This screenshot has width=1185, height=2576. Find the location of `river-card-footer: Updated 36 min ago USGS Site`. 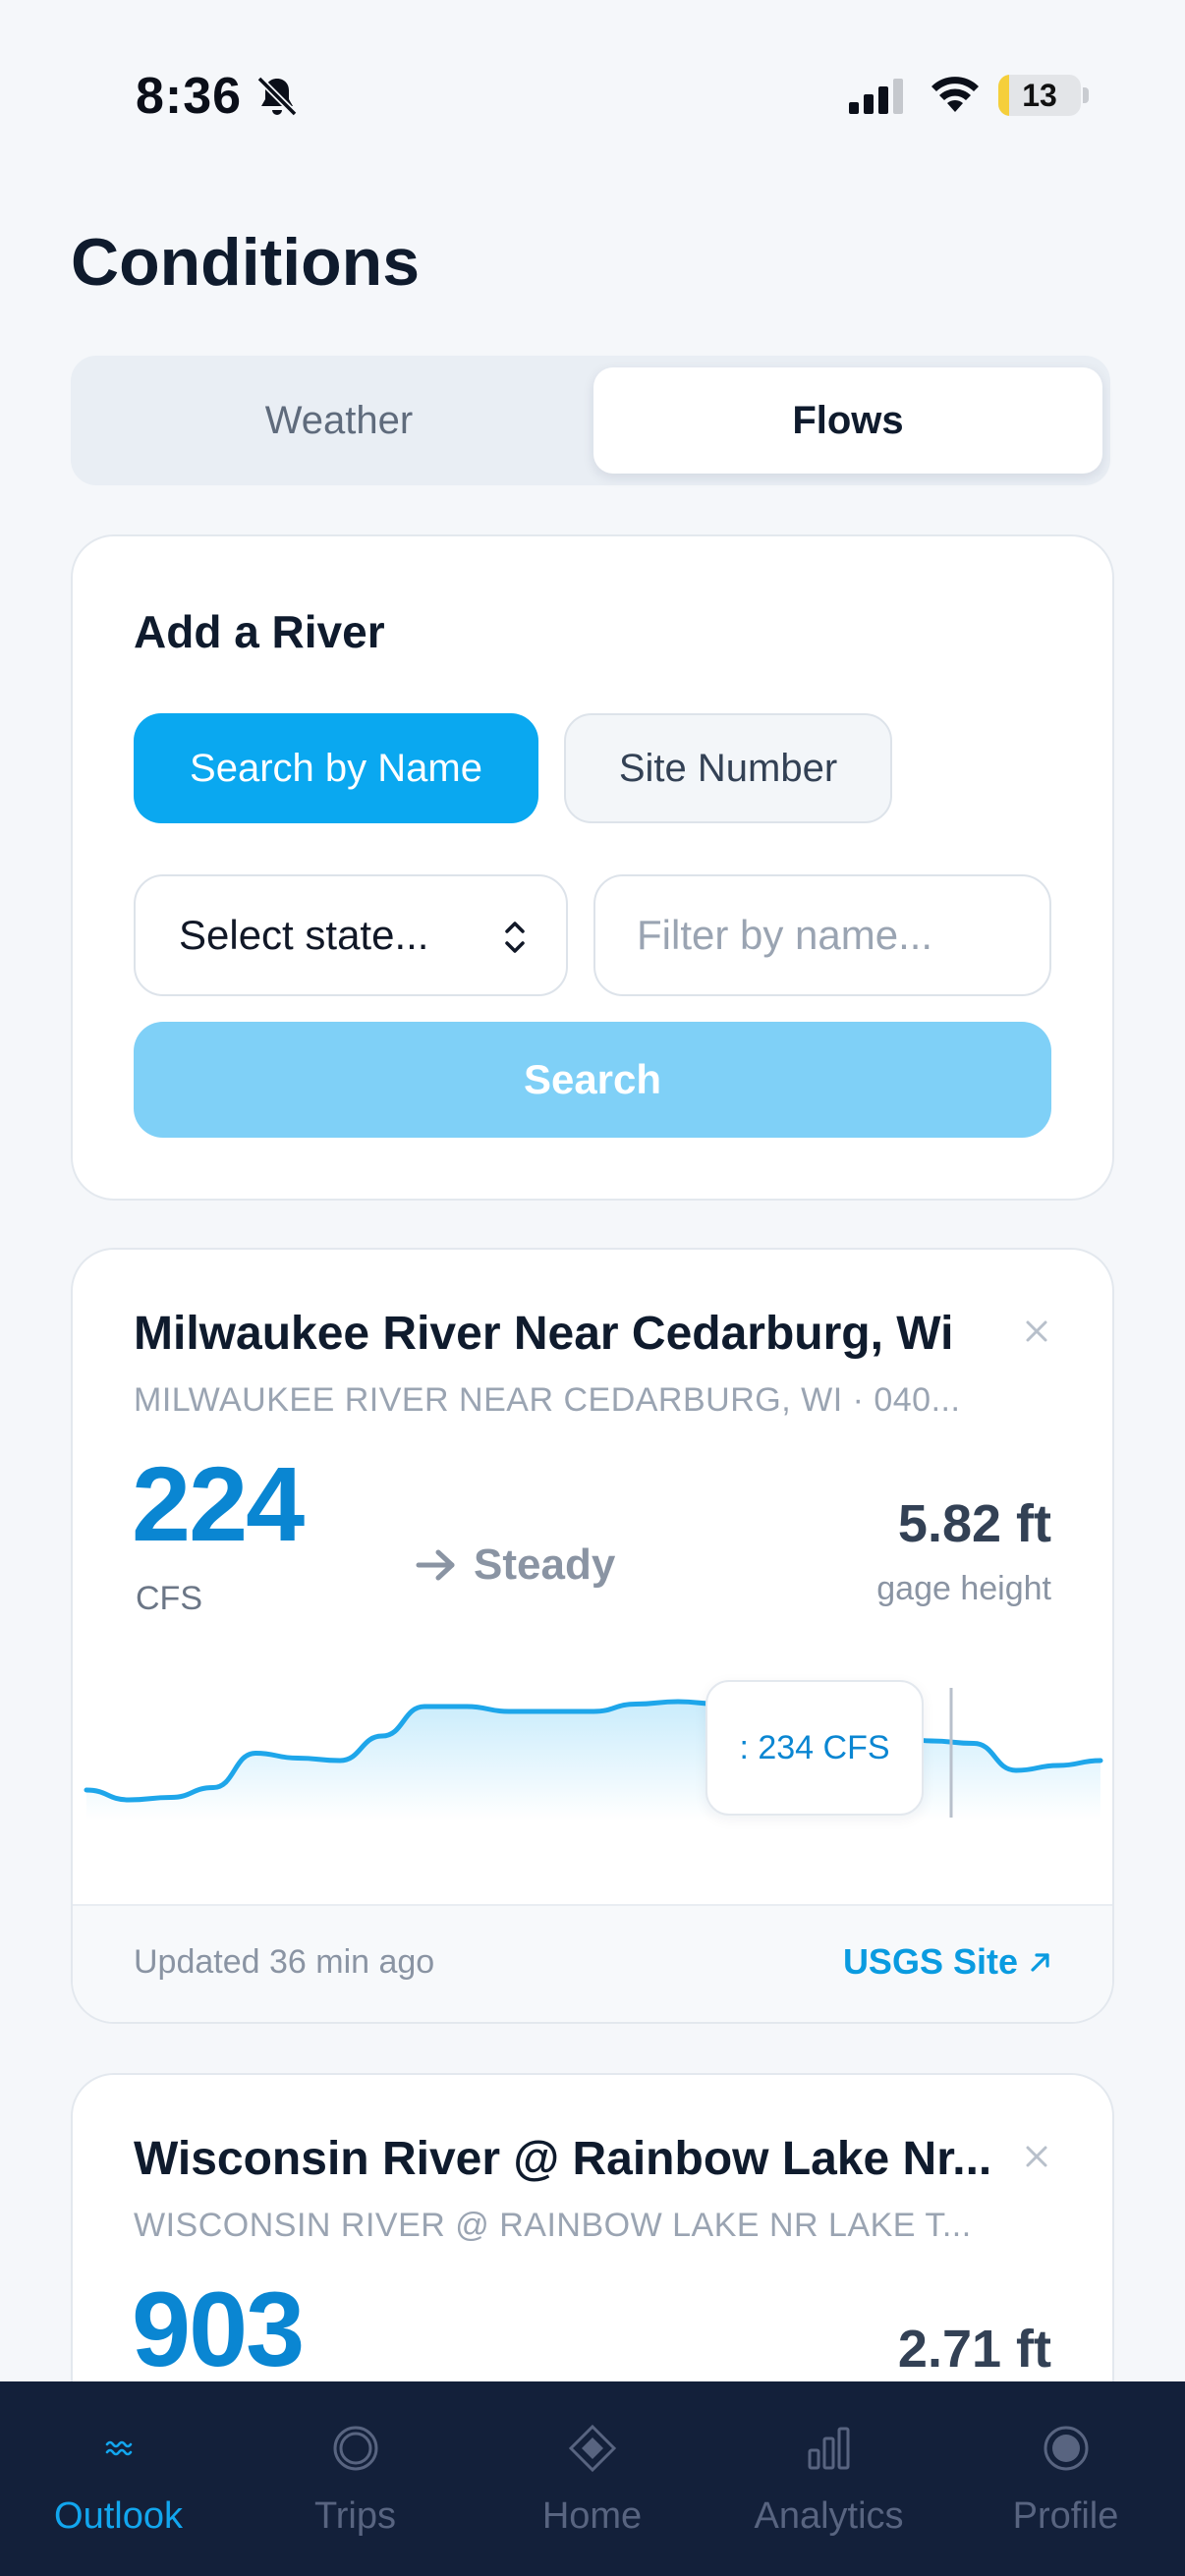

river-card-footer: Updated 36 min ago USGS Site is located at coordinates (592, 1963).